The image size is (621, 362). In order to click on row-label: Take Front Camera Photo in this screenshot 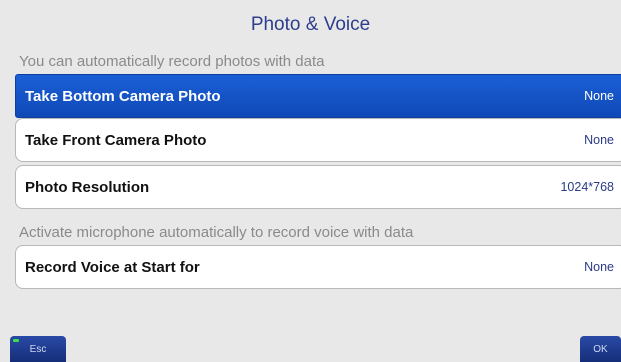, I will do `click(116, 140)`.